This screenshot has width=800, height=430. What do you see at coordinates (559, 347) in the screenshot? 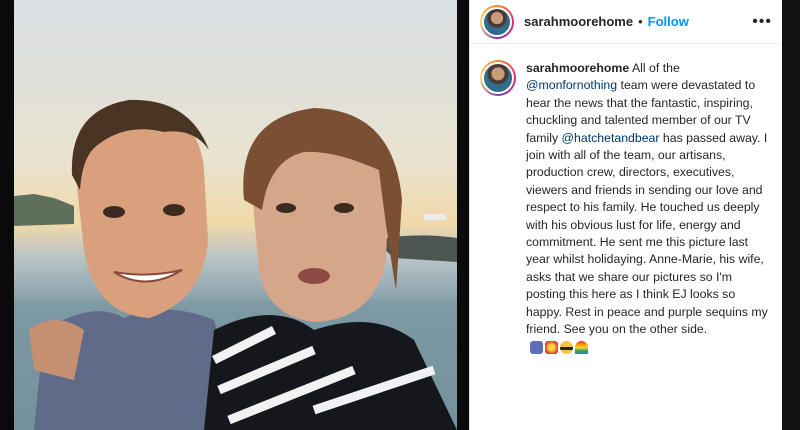
I see `emoji-group` at bounding box center [559, 347].